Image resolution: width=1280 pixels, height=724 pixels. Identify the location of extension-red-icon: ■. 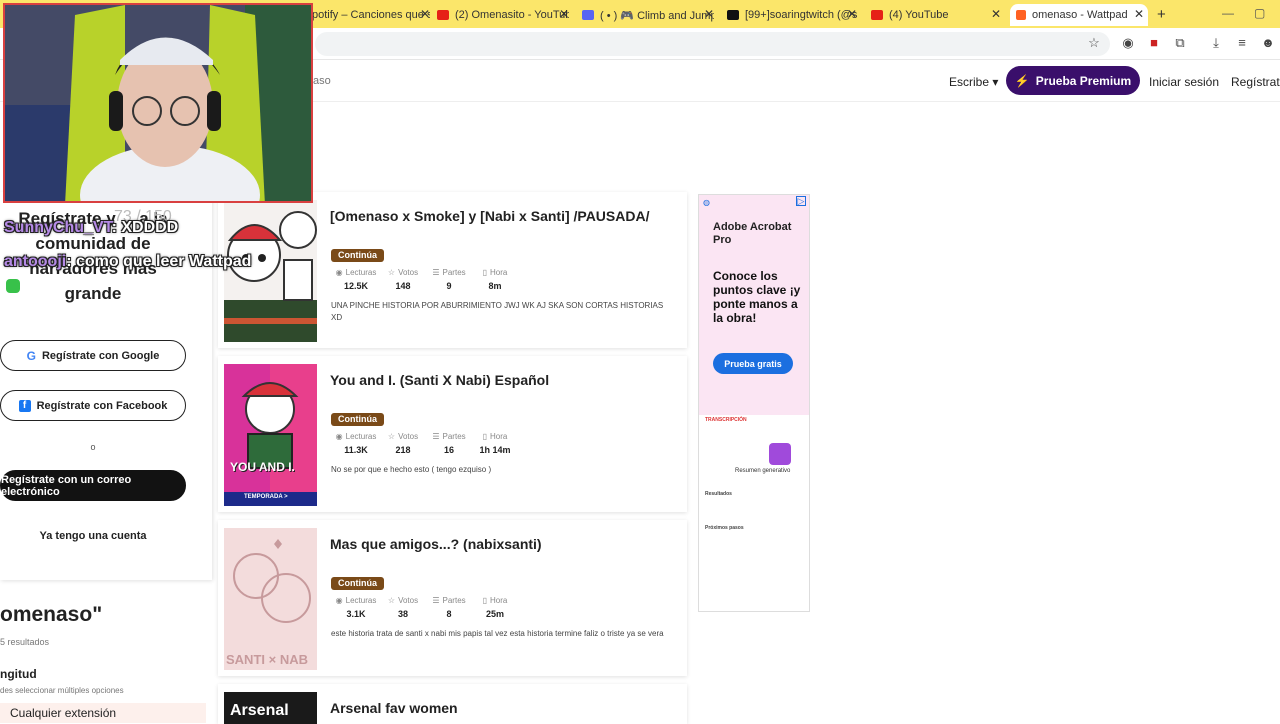
(1154, 43).